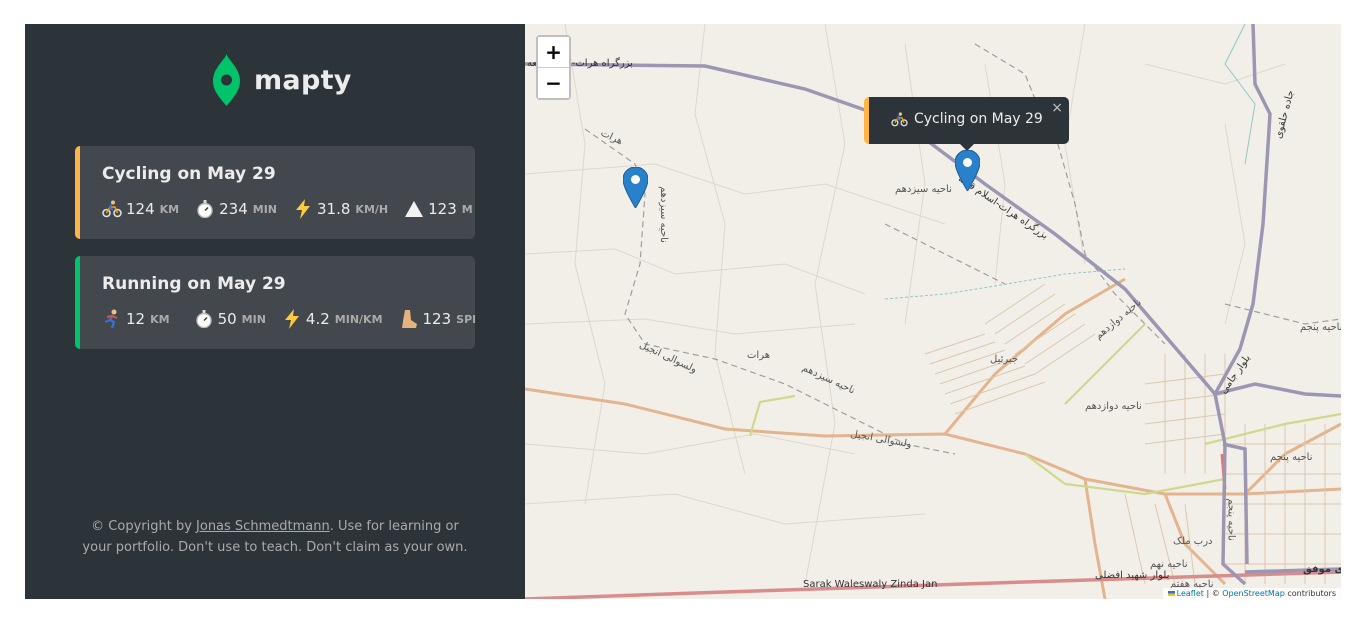 The width and height of the screenshot is (1361, 623). What do you see at coordinates (112, 319) in the screenshot?
I see `runner-icon` at bounding box center [112, 319].